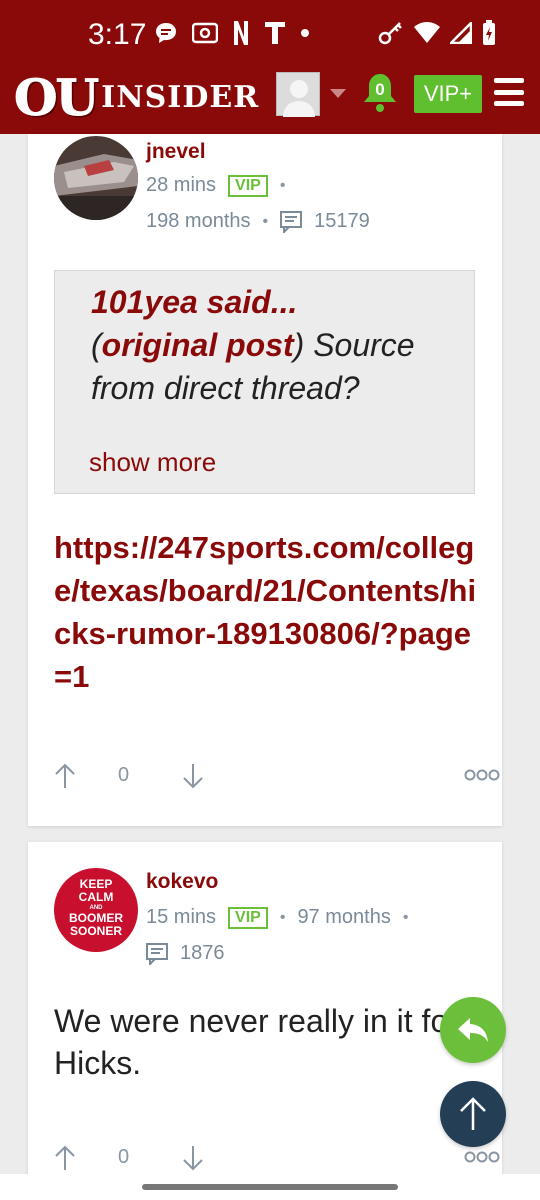 This screenshot has height=1200, width=540. Describe the element at coordinates (198, 221) in the screenshot. I see `membership-length: 198 months` at that location.